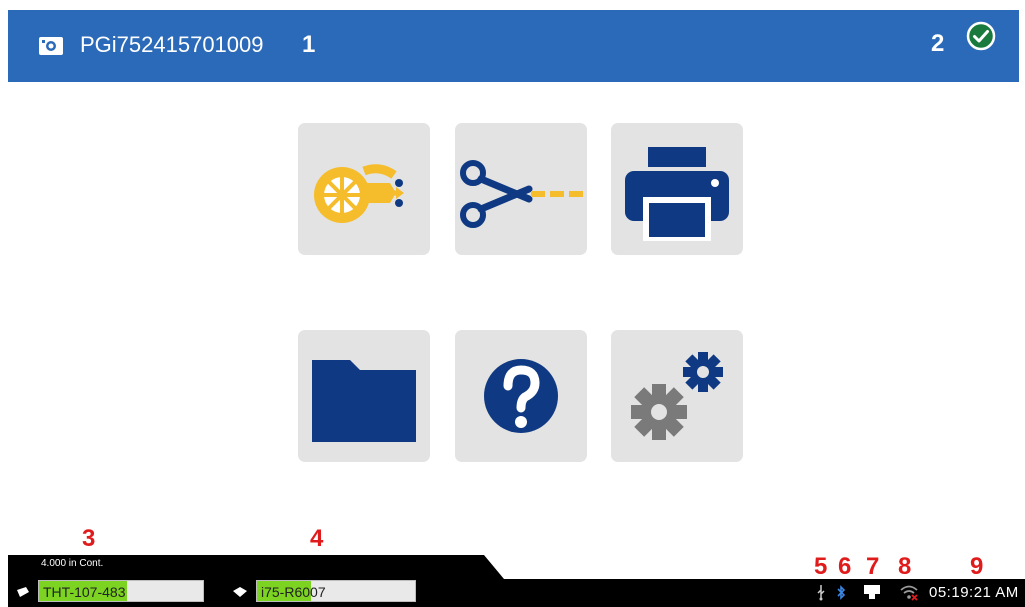 The width and height of the screenshot is (1025, 607). What do you see at coordinates (51, 46) in the screenshot?
I see `printer-device-icon` at bounding box center [51, 46].